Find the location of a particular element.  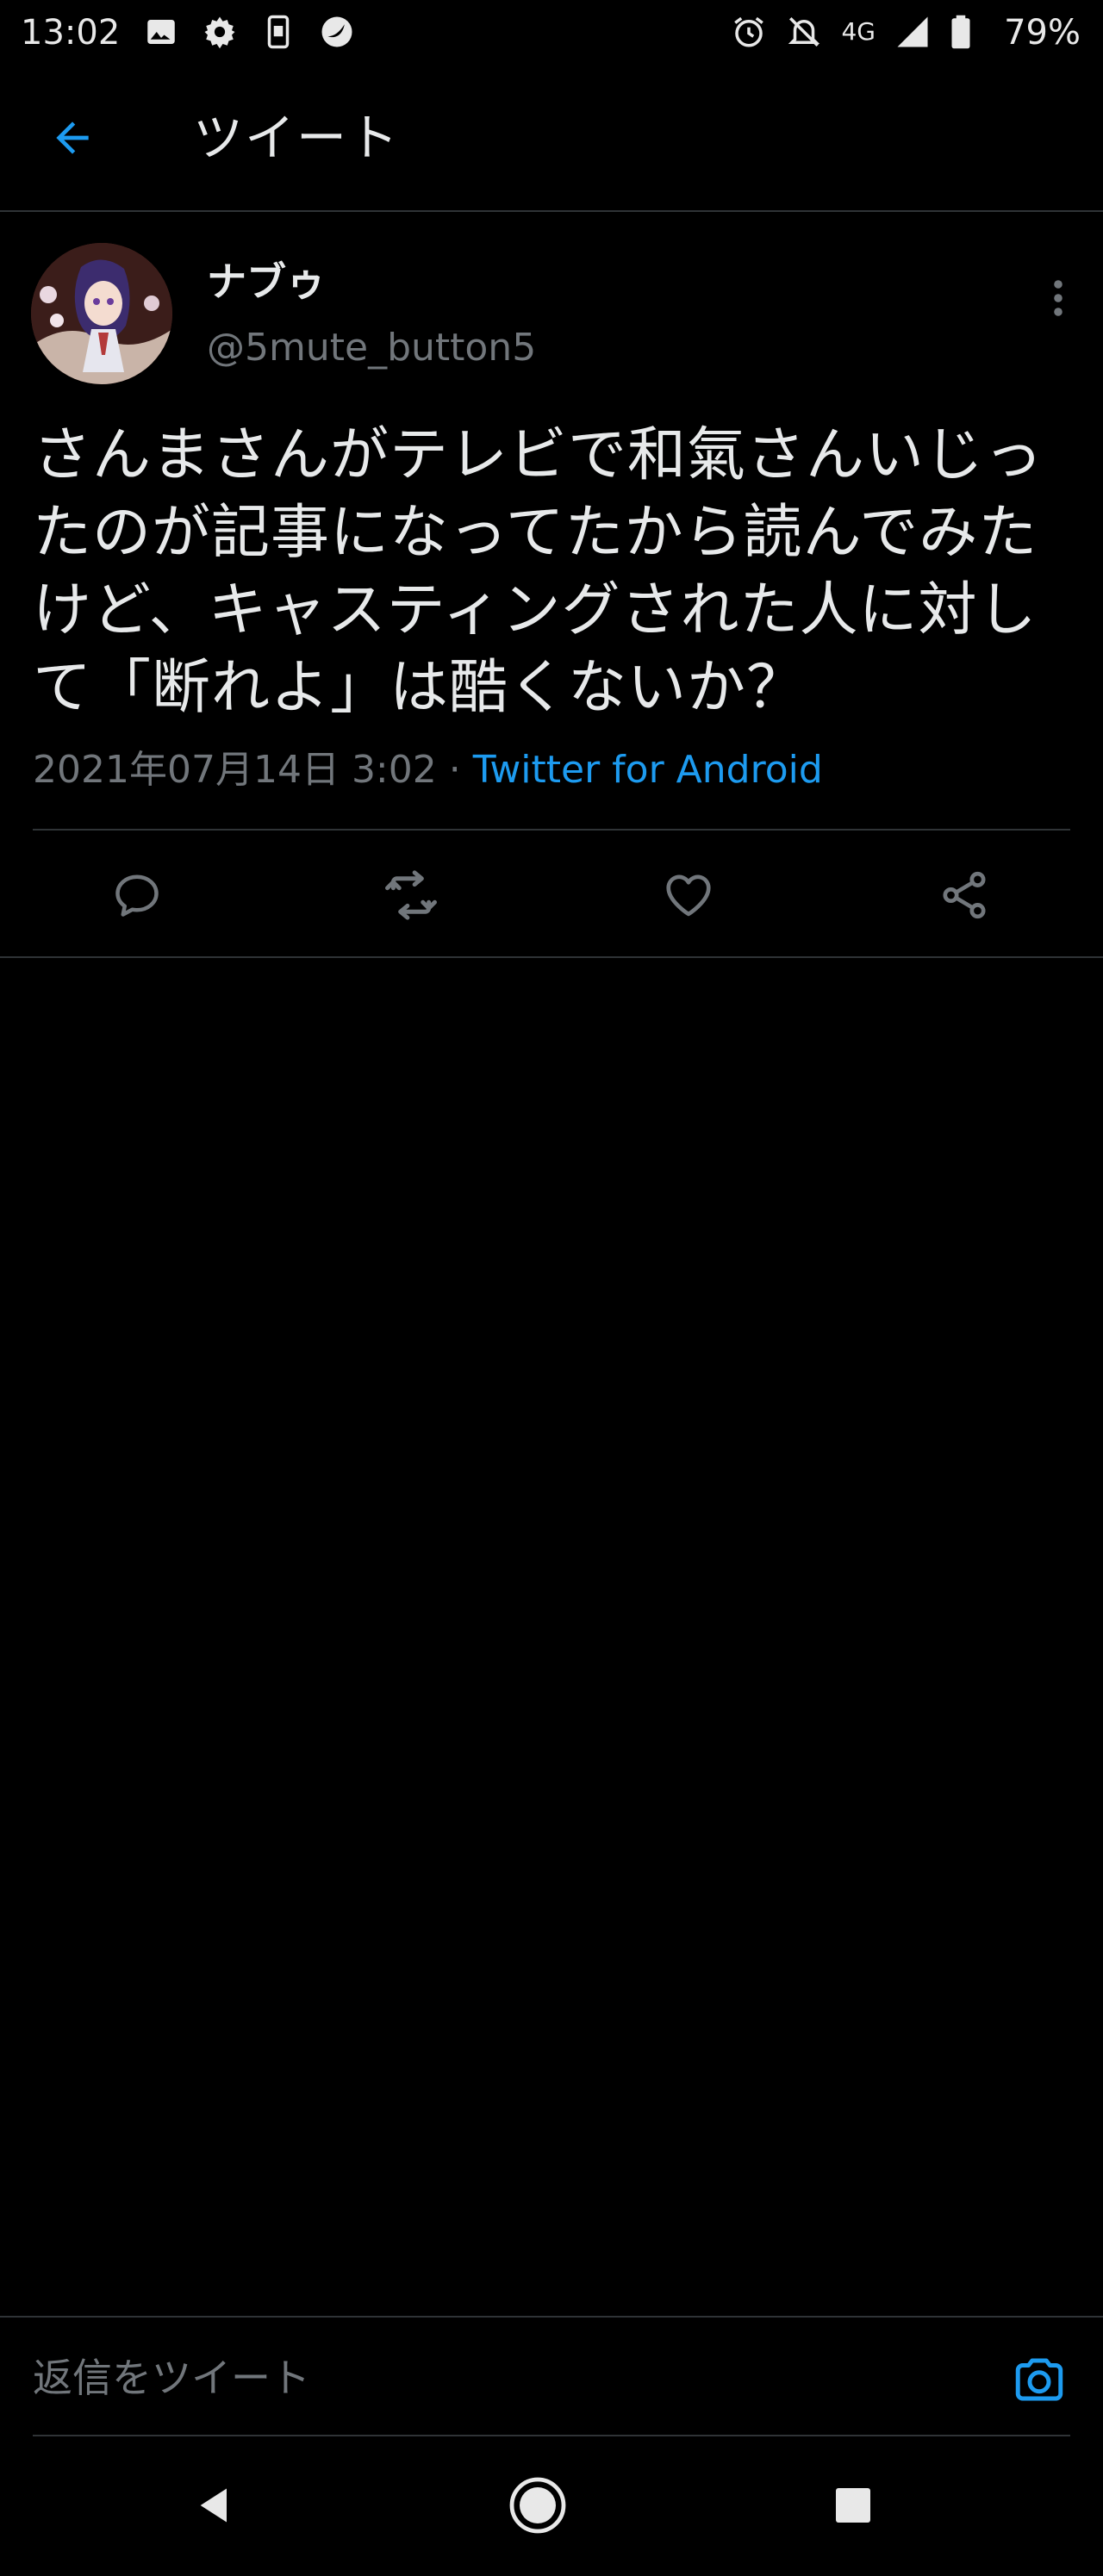

more-options-button is located at coordinates (1058, 299).